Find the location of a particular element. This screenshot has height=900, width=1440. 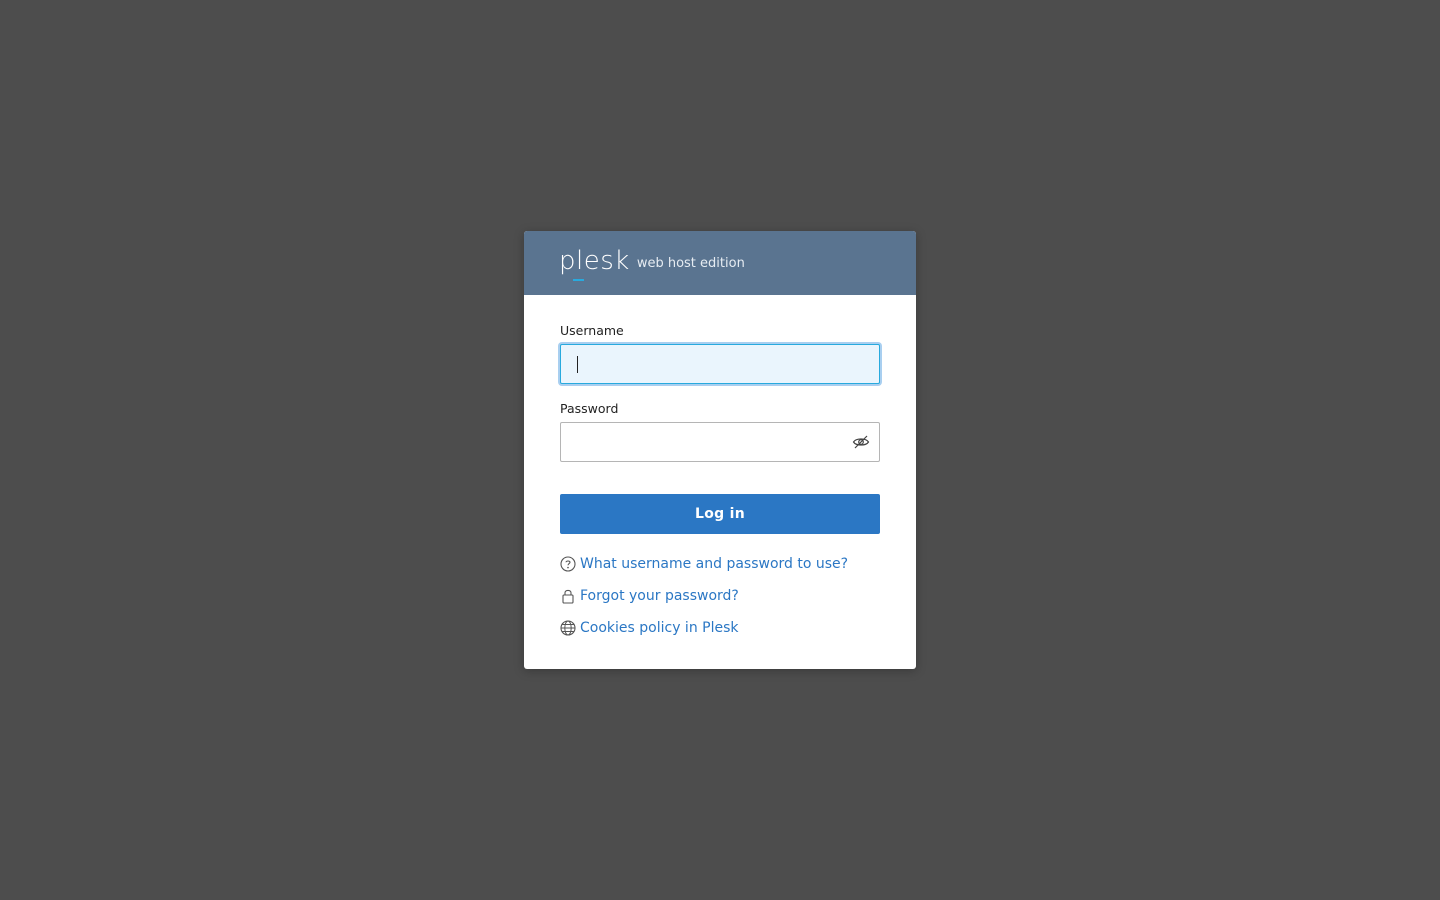

password-field-wrap is located at coordinates (720, 442).